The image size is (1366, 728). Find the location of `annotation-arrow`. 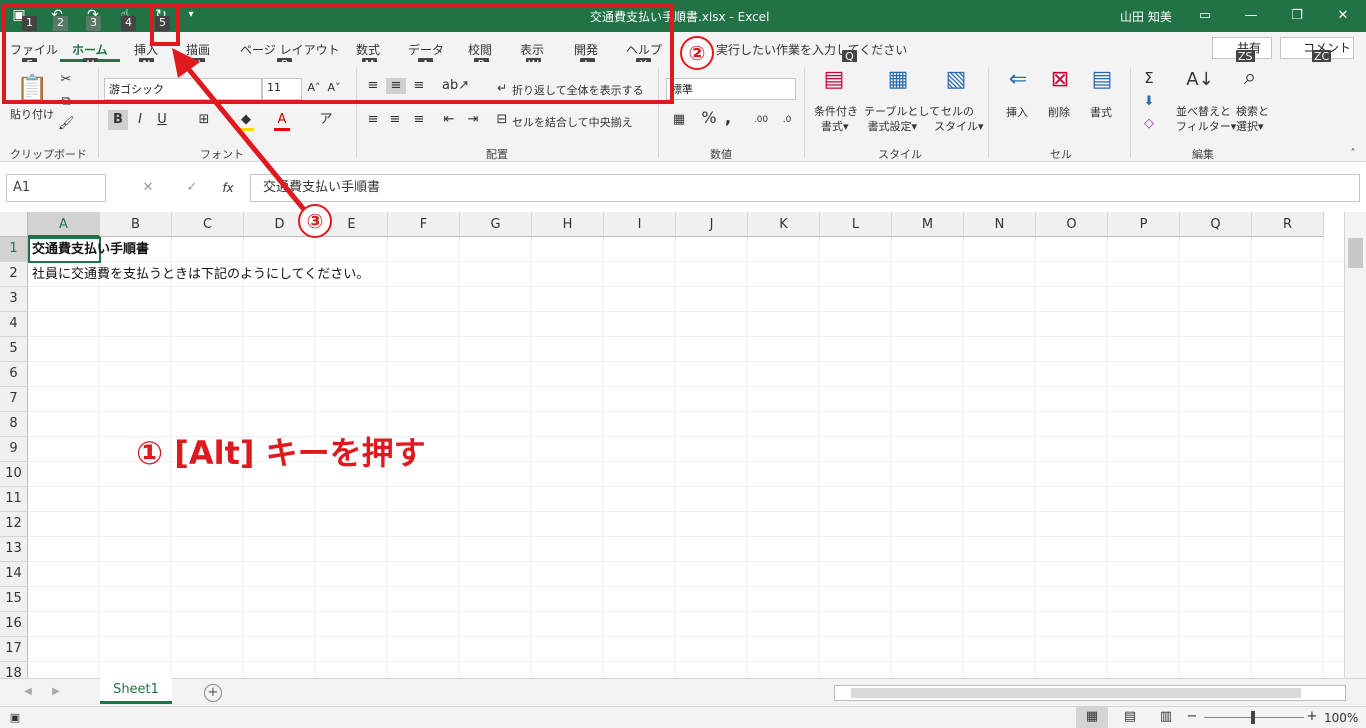

annotation-arrow is located at coordinates (240, 131).